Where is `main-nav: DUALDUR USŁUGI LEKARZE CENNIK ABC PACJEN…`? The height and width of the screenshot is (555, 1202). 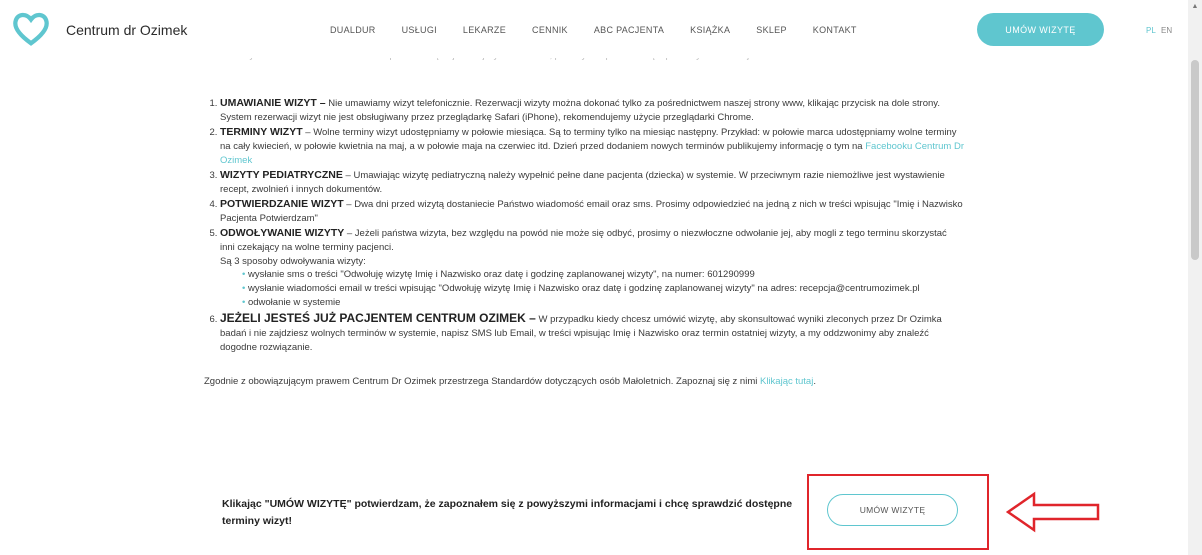 main-nav: DUALDUR USŁUGI LEKARZE CENNIK ABC PACJEN… is located at coordinates (606, 30).